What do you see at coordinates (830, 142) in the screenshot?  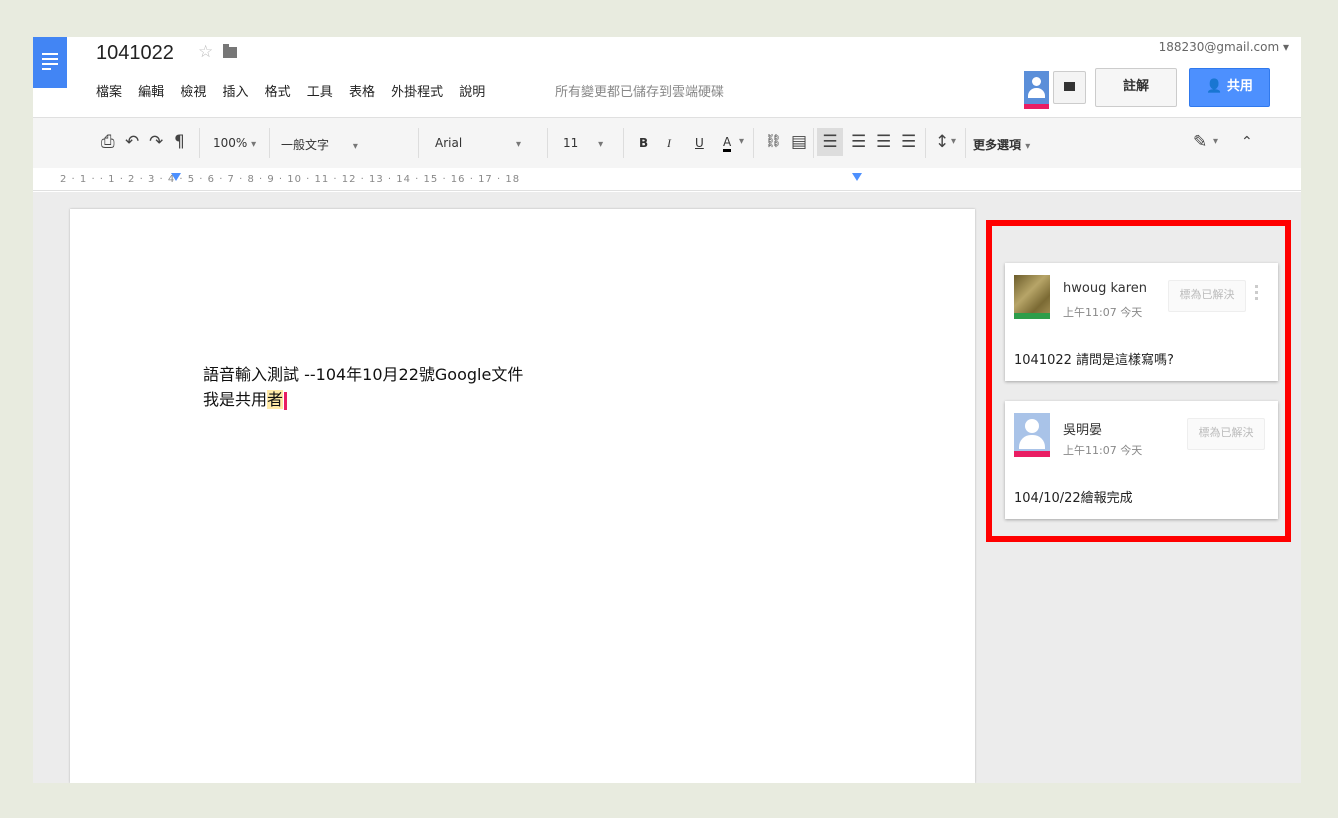 I see `align-left-icon: ☰` at bounding box center [830, 142].